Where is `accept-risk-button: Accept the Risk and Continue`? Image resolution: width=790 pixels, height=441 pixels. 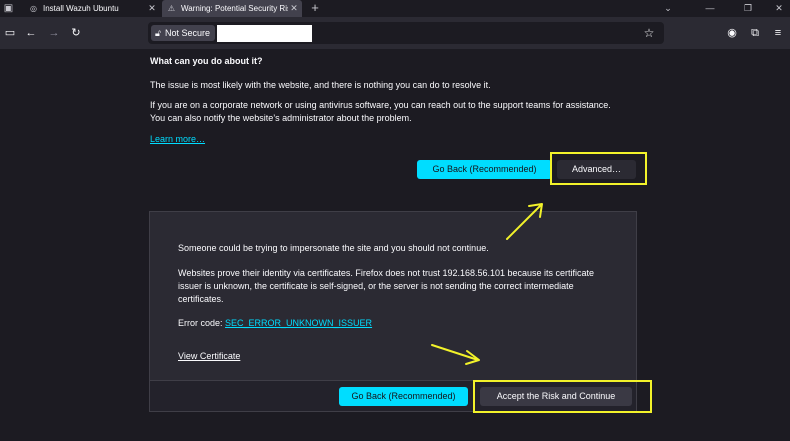 accept-risk-button: Accept the Risk and Continue is located at coordinates (556, 396).